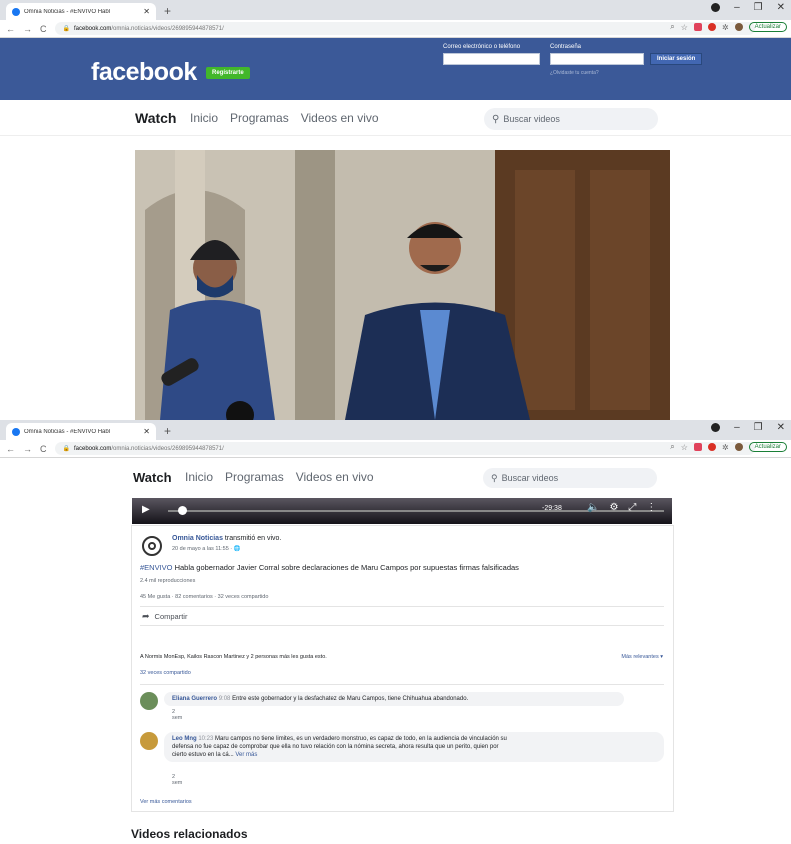  I want to click on login-button: Iniciar sesión, so click(676, 59).